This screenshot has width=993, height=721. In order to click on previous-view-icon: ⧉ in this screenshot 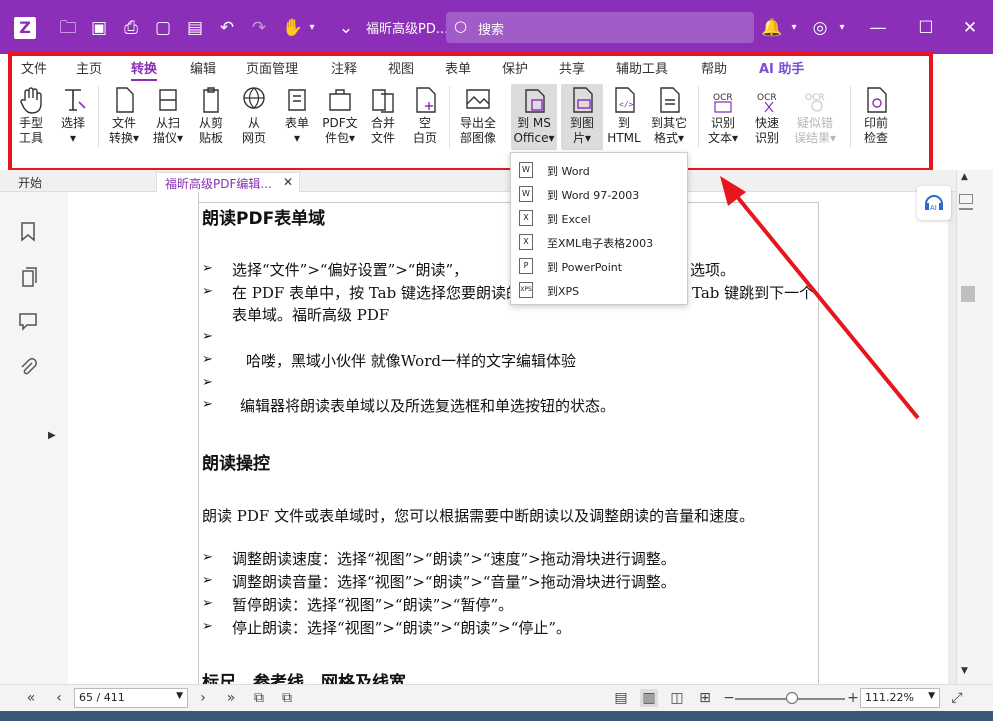, I will do `click(259, 698)`.